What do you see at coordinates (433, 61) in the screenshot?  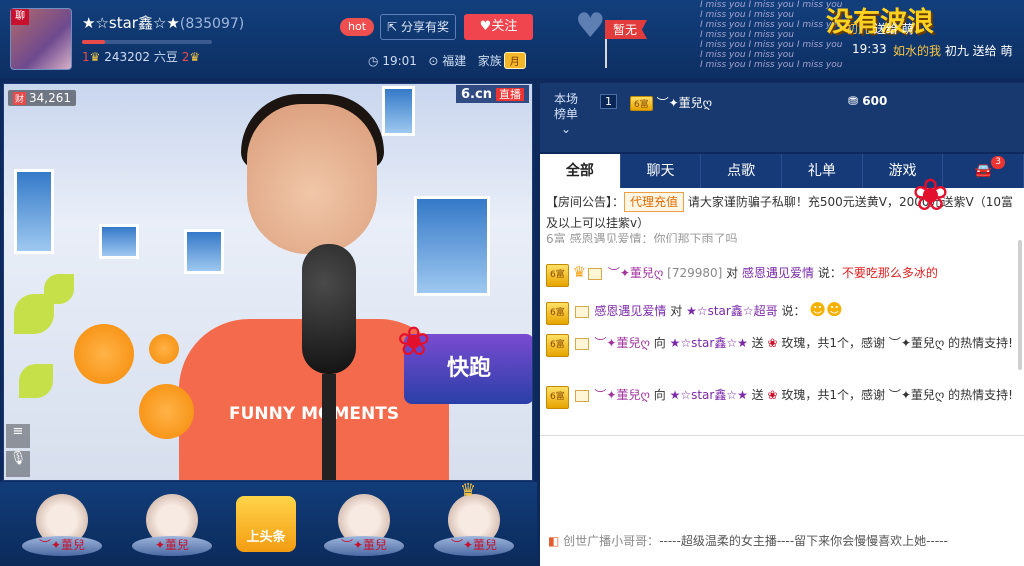 I see `location-icon: ⊙` at bounding box center [433, 61].